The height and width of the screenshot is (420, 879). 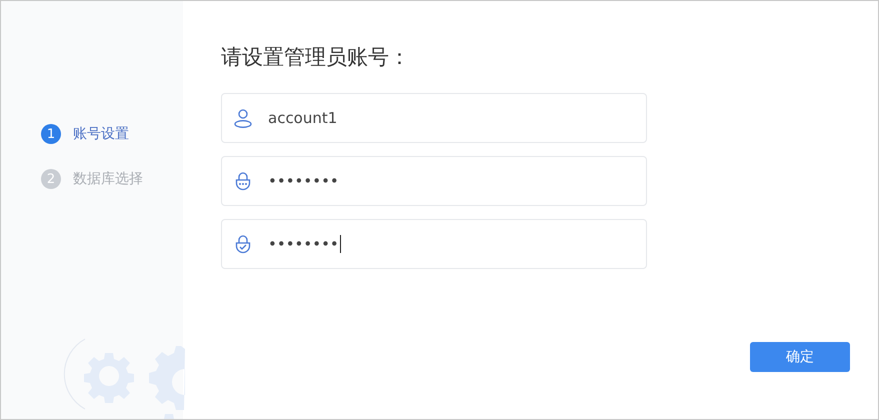 I want to click on user-icon, so click(x=243, y=118).